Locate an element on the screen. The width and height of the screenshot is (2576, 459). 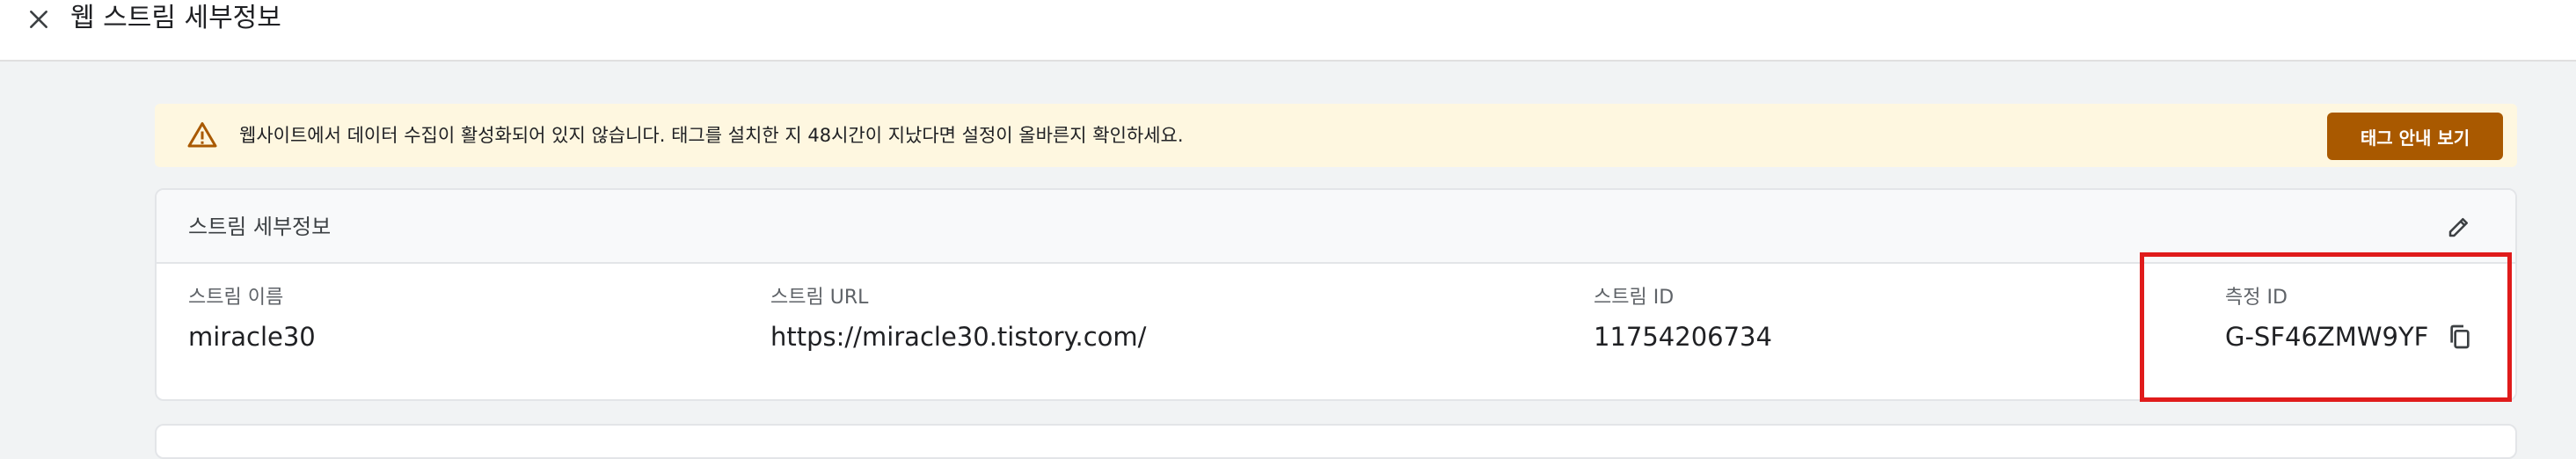
stream-url-field: 스트림 URL https://miracle30.tistory.com/ is located at coordinates (958, 319).